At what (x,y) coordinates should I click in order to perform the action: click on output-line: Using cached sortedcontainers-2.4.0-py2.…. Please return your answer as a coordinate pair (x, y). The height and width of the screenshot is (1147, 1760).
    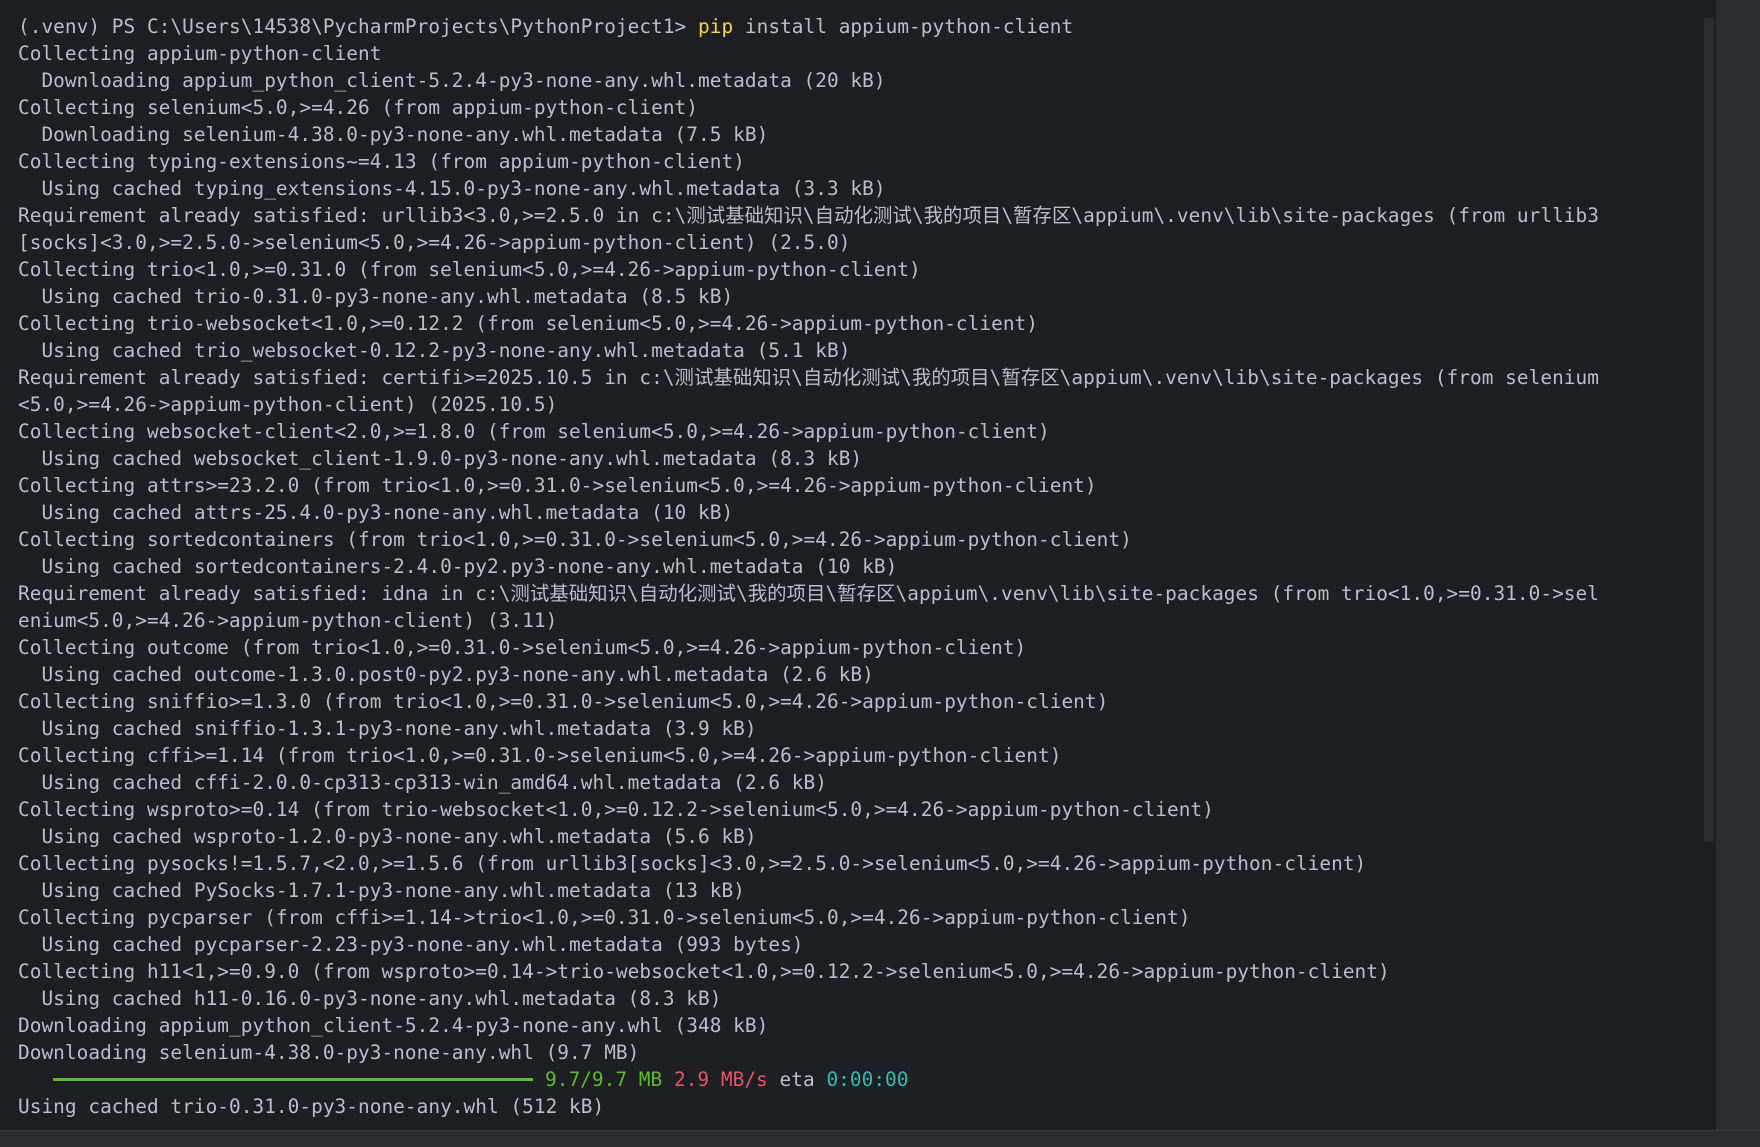
    Looking at the image, I should click on (458, 566).